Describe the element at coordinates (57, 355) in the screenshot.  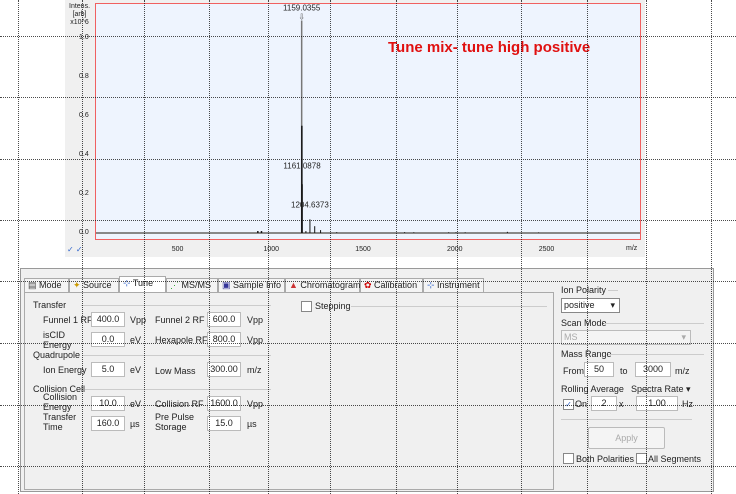
I see `quadrupole-heading: Quadrupole` at that location.